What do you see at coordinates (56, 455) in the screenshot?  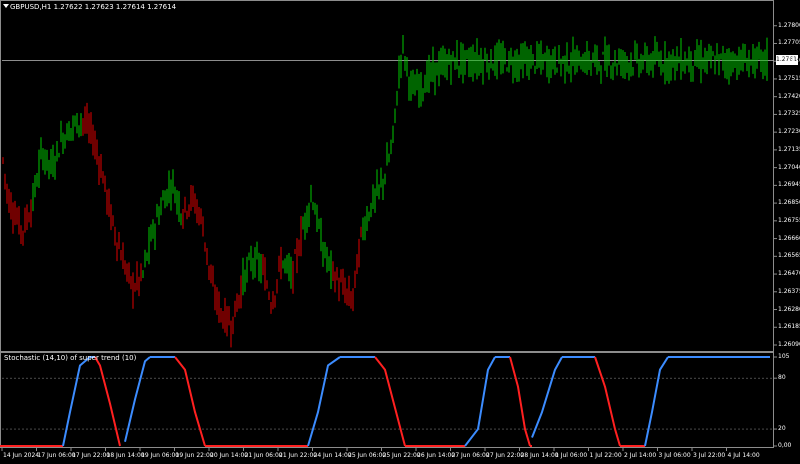 I see `x-tick-label: 17 Jun 06:00` at bounding box center [56, 455].